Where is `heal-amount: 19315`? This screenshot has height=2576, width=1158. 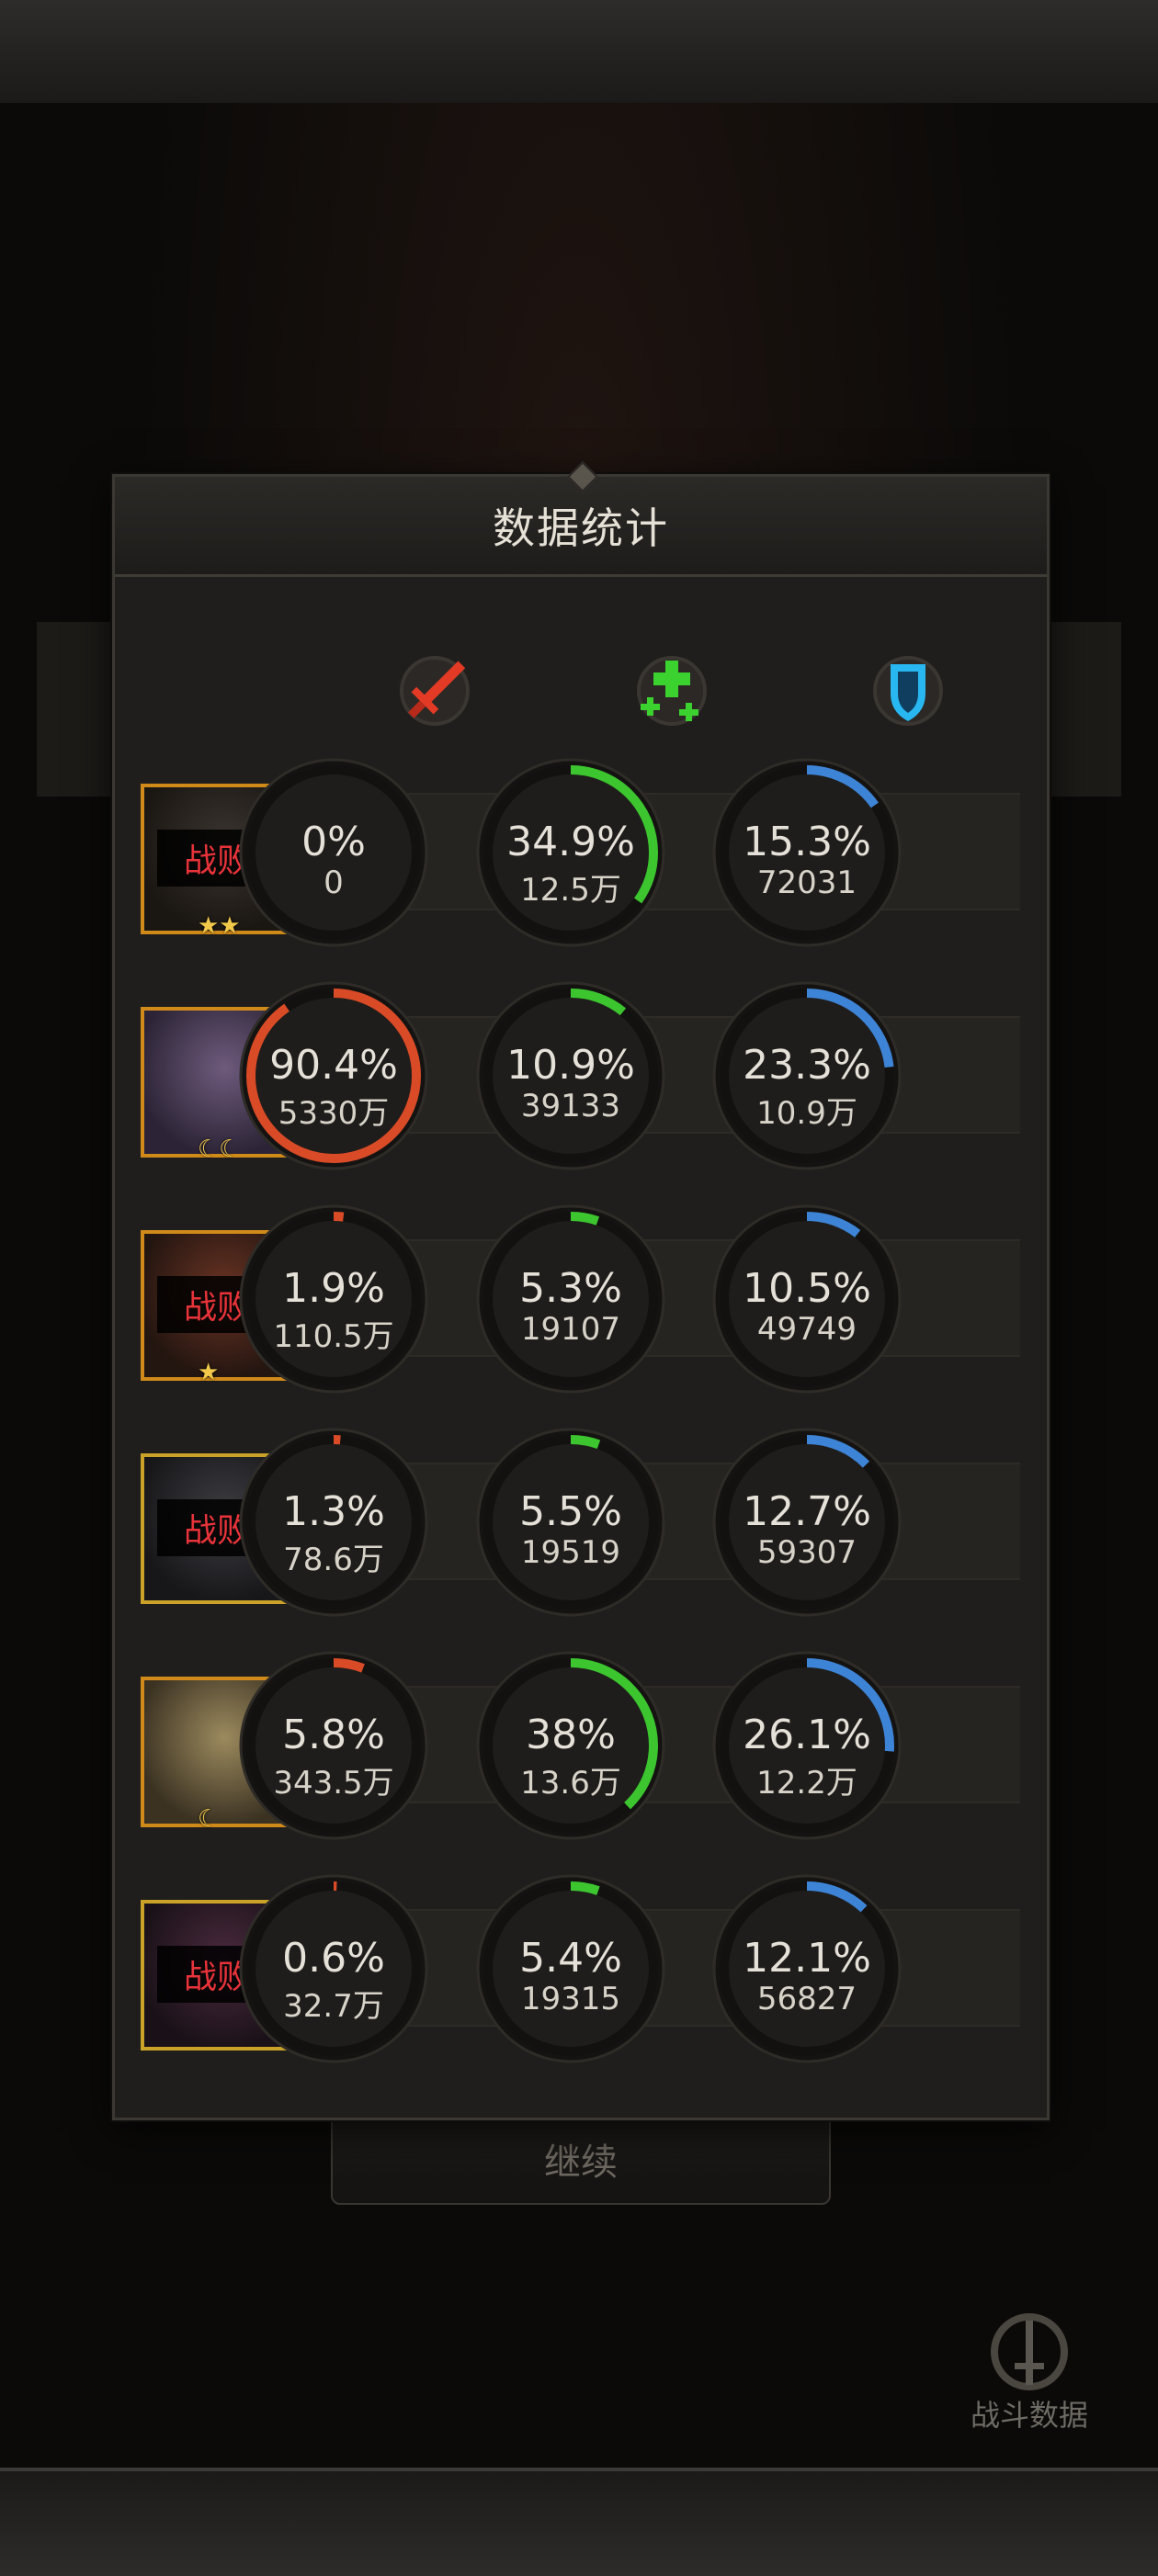
heal-amount: 19315 is located at coordinates (570, 1999).